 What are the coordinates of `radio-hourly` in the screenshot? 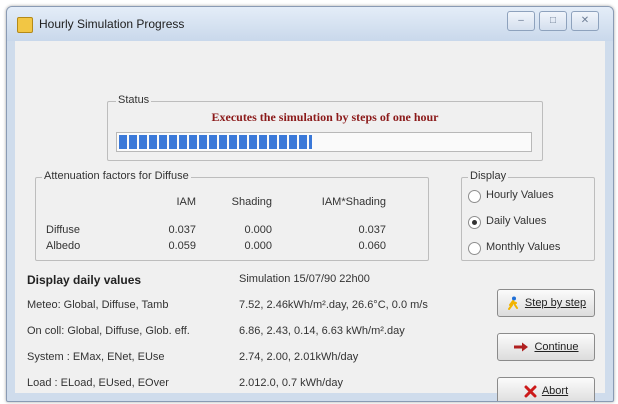 It's located at (474, 196).